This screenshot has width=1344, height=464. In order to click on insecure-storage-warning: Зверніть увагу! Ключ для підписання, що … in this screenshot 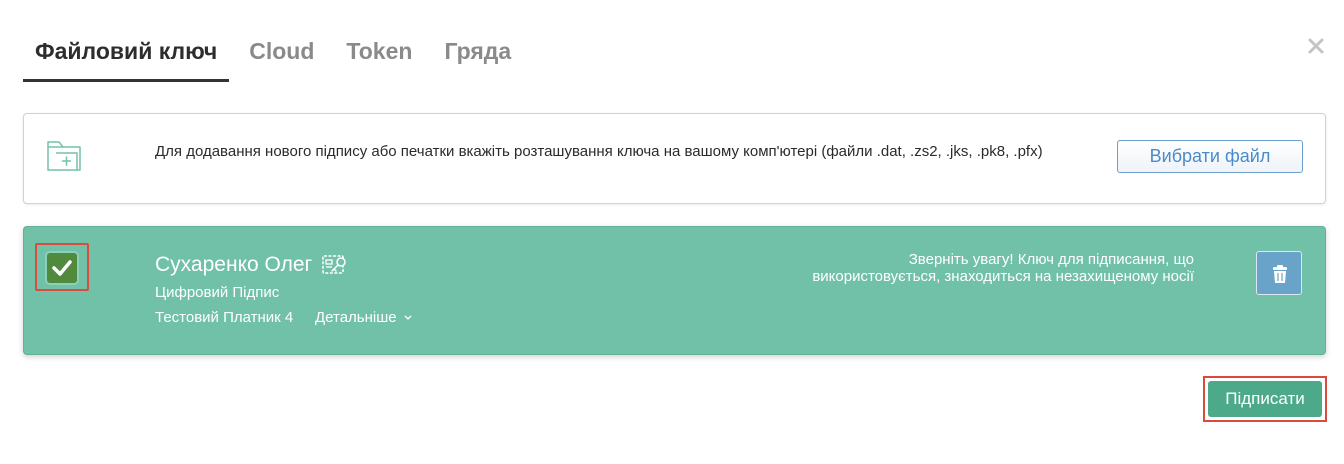, I will do `click(1003, 268)`.